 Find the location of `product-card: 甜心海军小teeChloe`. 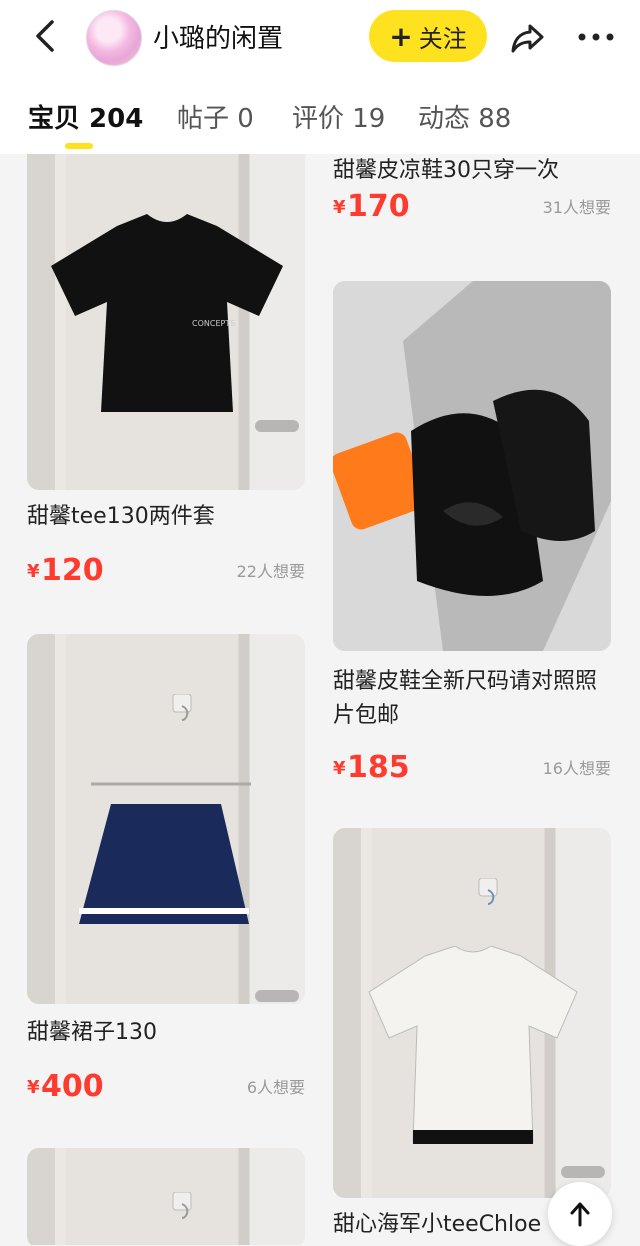

product-card: 甜心海军小teeChloe is located at coordinates (472, 1036).